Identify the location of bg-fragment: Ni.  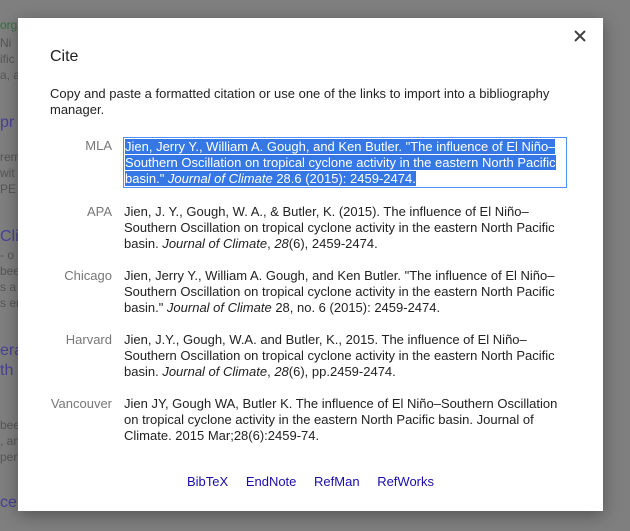
(6, 43).